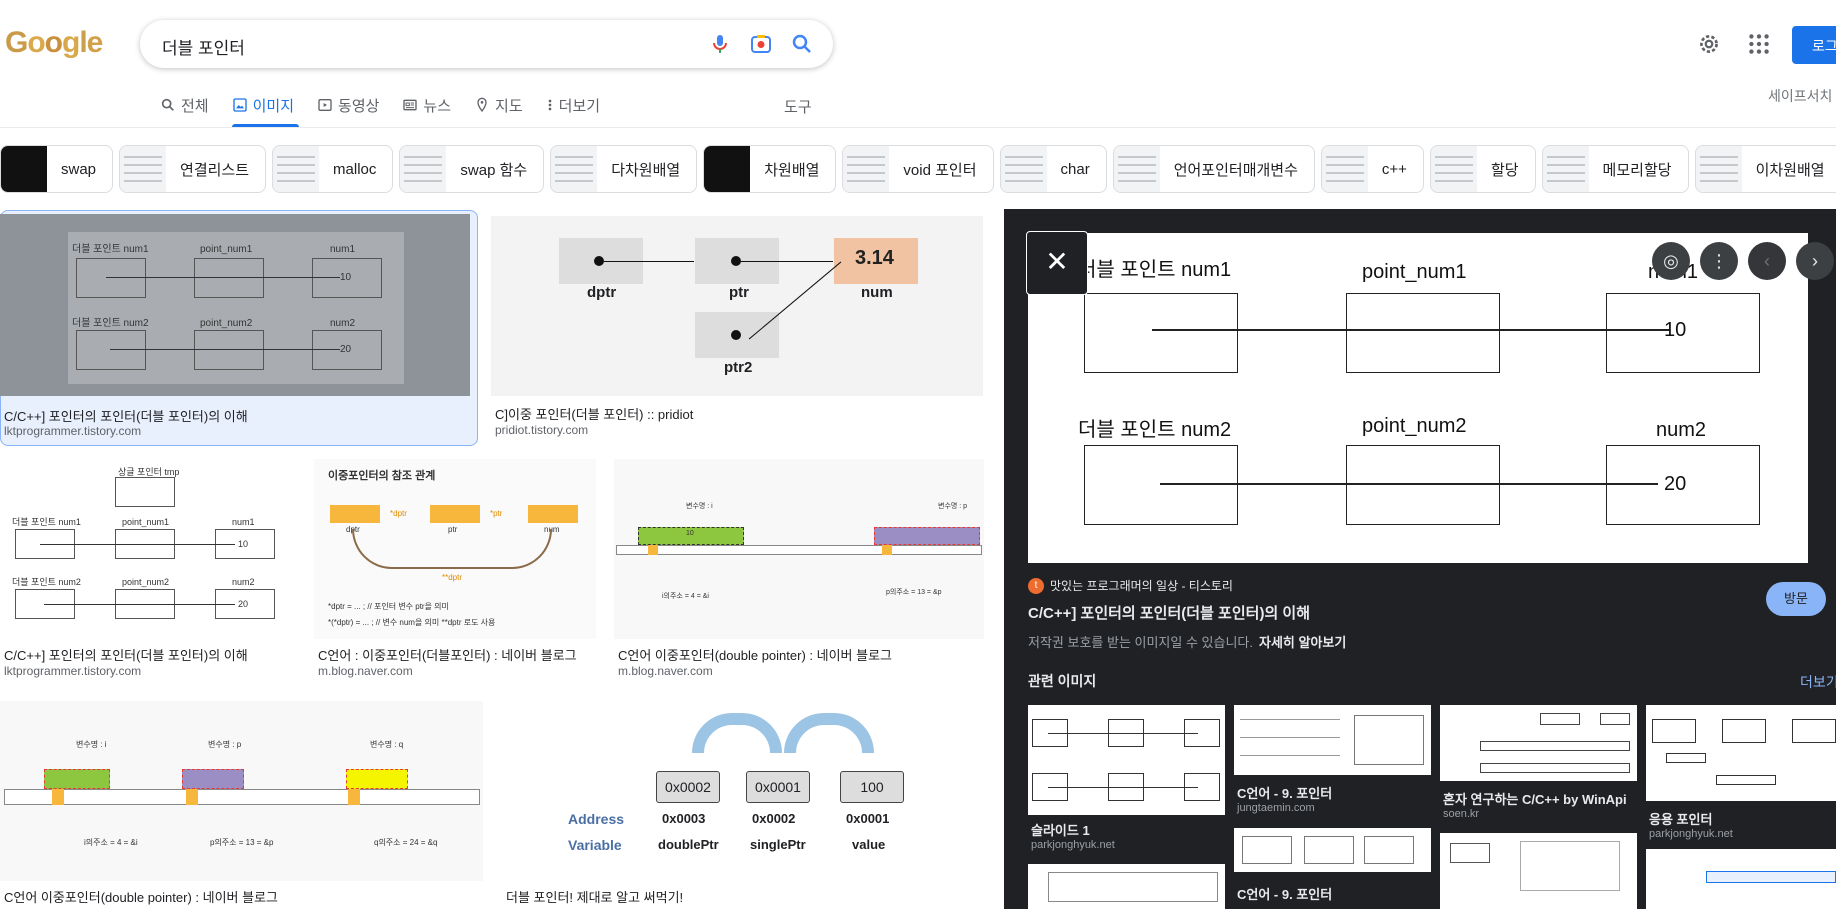 This screenshot has width=1836, height=909. Describe the element at coordinates (71, 42) in the screenshot. I see `logo-letter: g` at that location.